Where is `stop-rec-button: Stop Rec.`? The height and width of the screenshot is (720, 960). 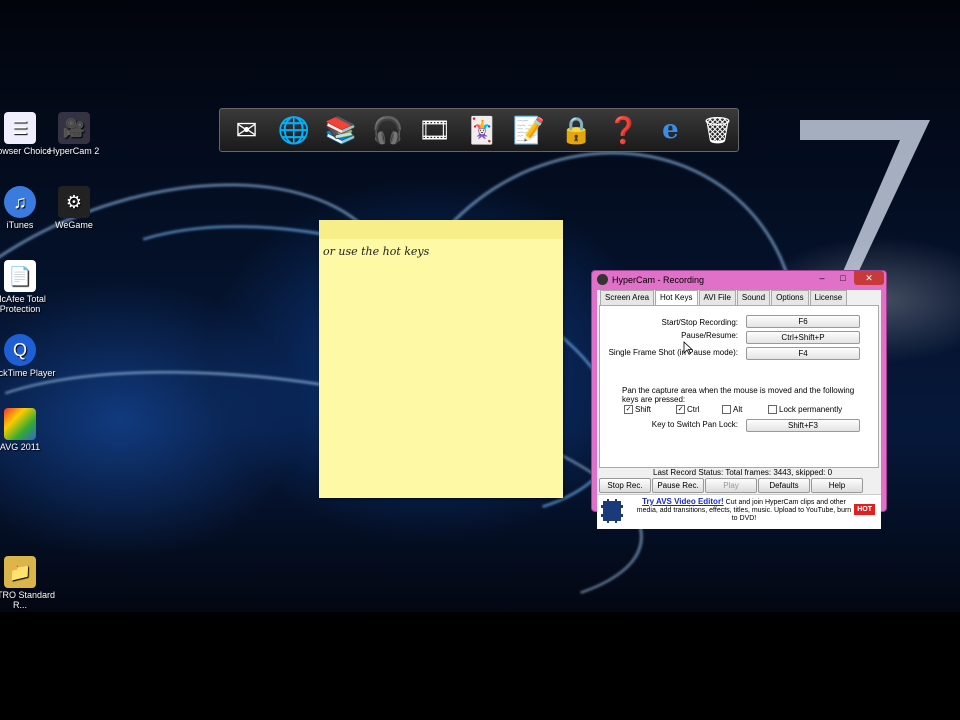
stop-rec-button: Stop Rec. is located at coordinates (625, 485).